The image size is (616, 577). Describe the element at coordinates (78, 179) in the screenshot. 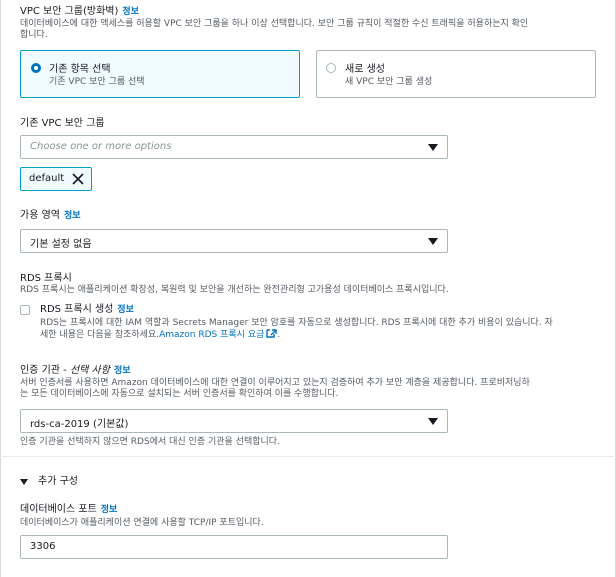

I see `close-icon` at that location.